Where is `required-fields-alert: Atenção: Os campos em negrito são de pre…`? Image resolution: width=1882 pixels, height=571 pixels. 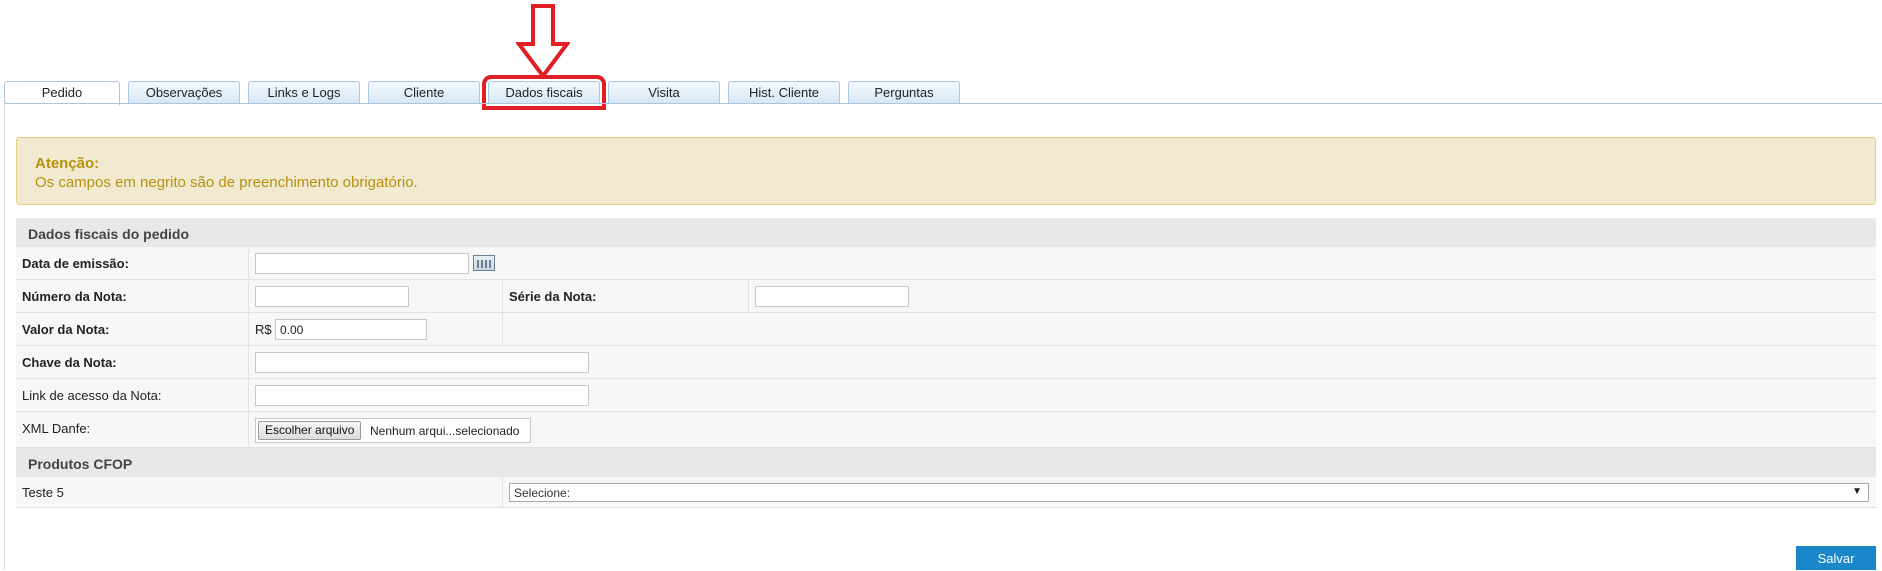 required-fields-alert: Atenção: Os campos em negrito são de pre… is located at coordinates (946, 171).